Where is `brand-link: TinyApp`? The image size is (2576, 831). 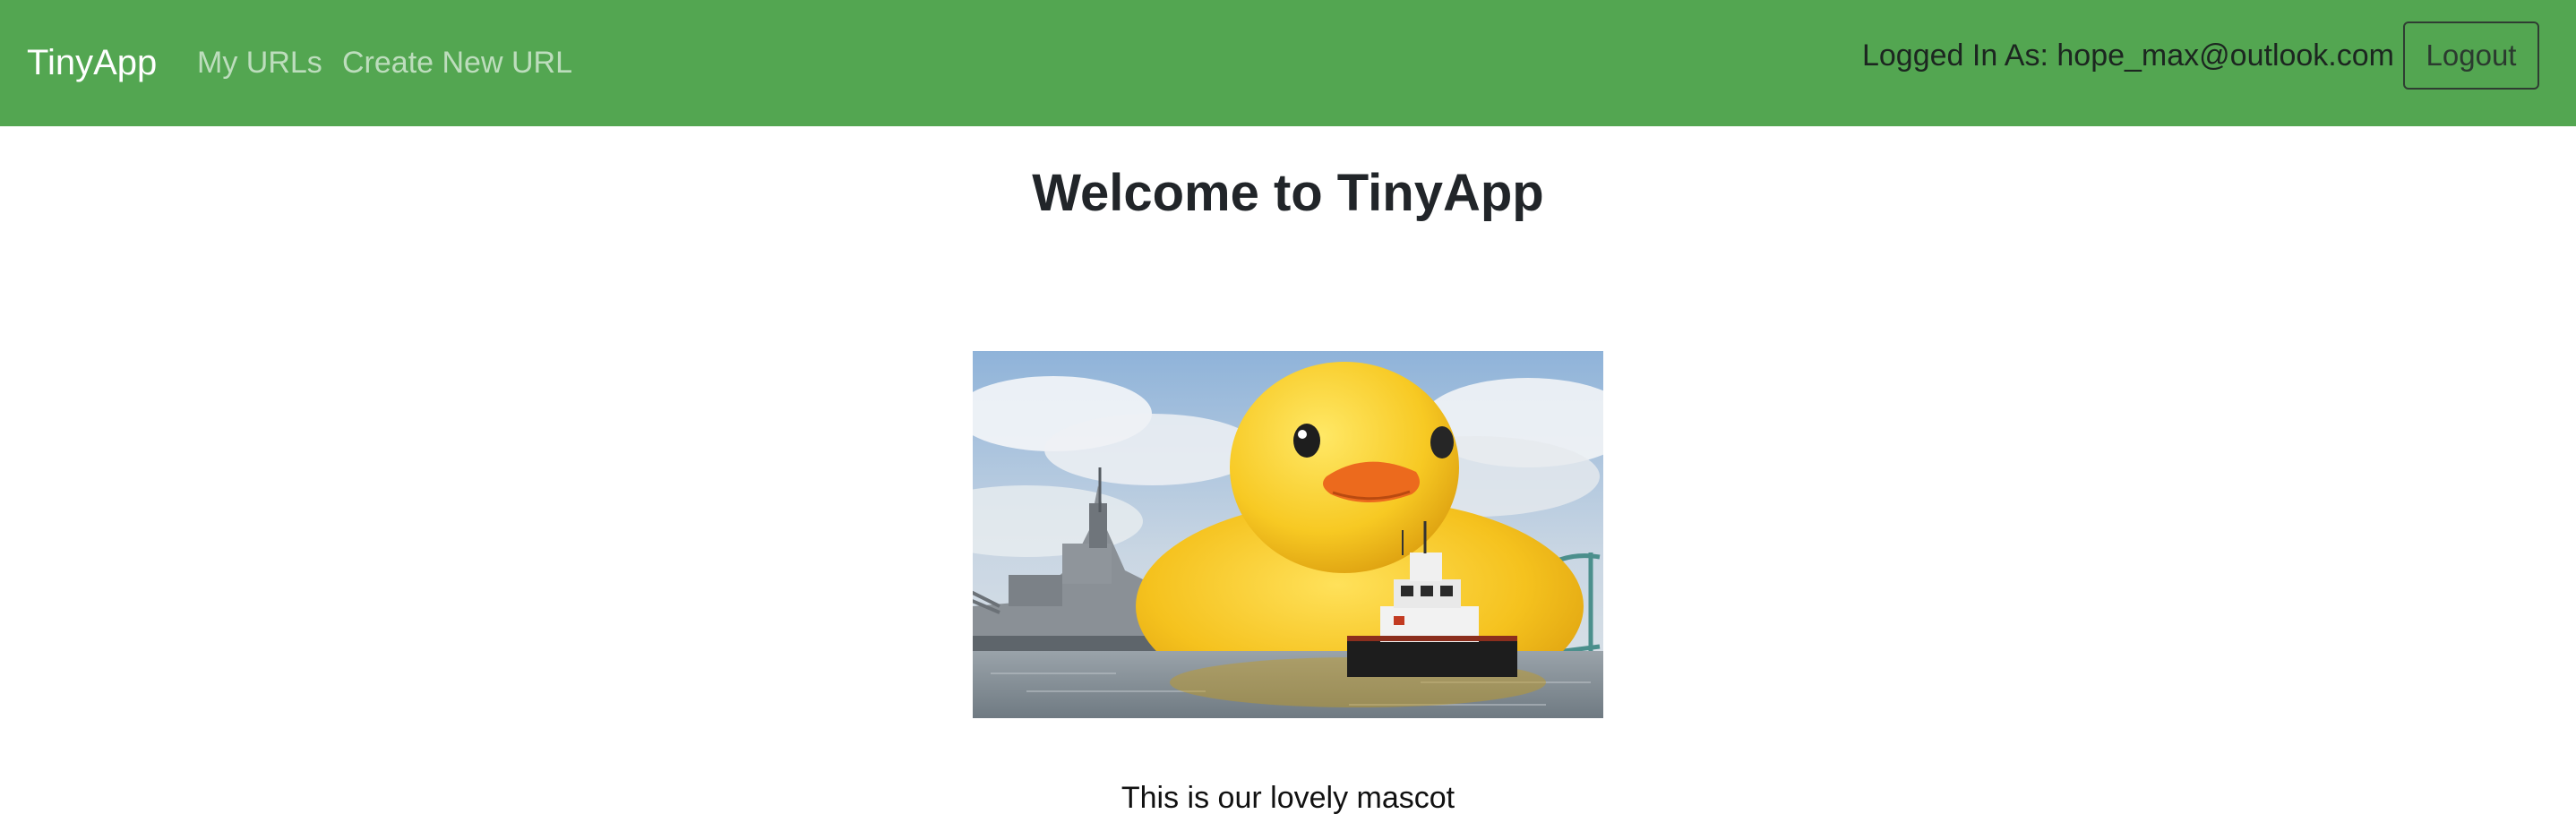
brand-link: TinyApp is located at coordinates (92, 62).